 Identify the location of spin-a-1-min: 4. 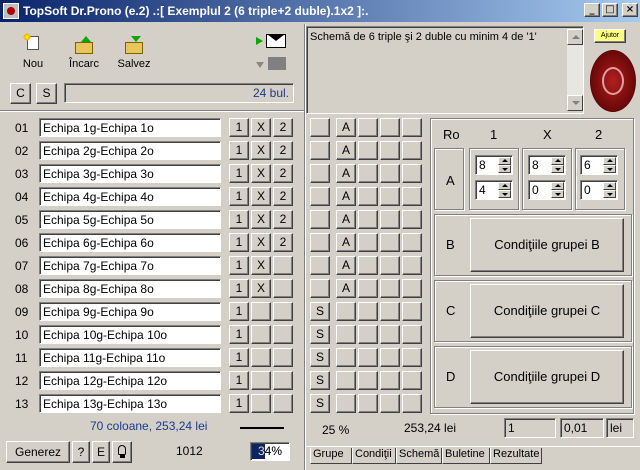
(494, 190).